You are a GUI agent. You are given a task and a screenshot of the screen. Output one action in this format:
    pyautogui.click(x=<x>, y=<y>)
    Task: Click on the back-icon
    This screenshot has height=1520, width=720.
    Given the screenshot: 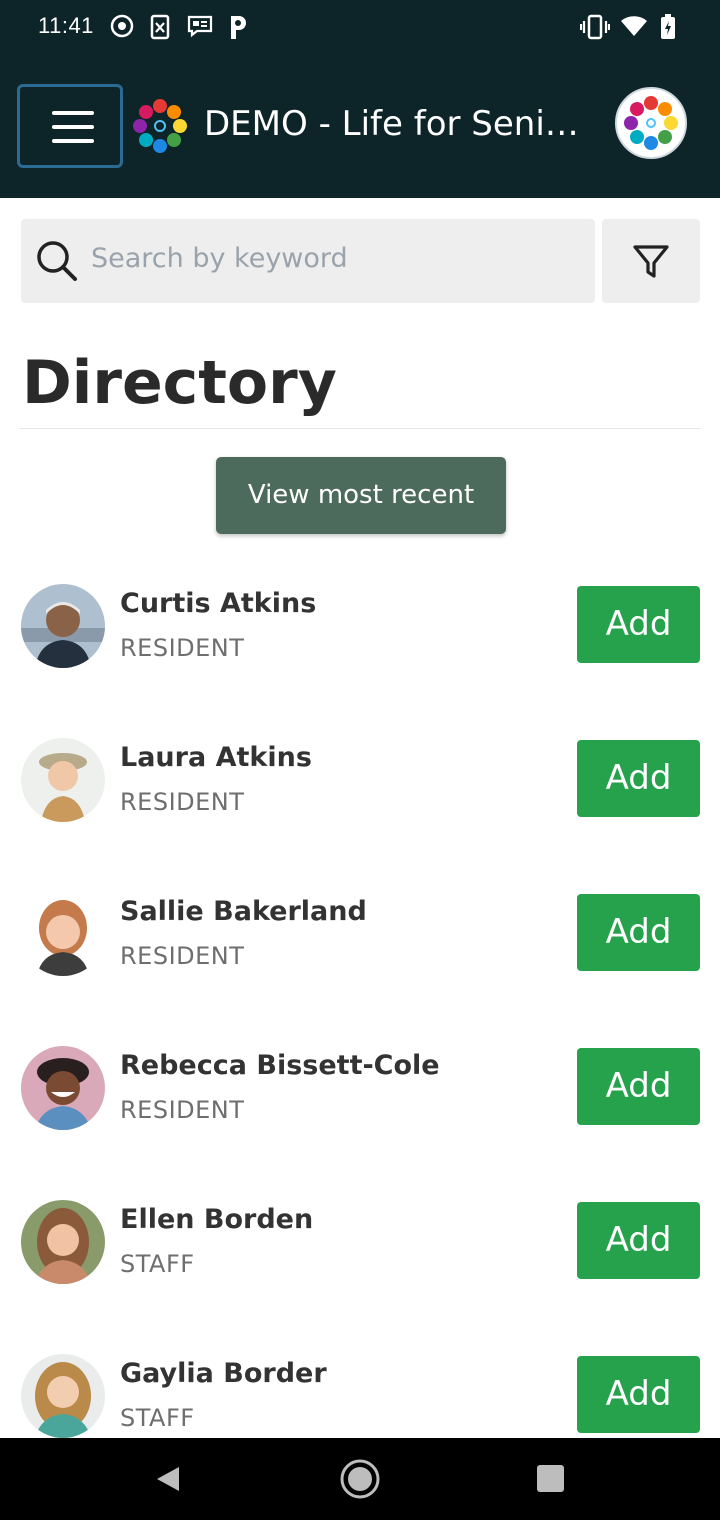 What is the action you would take?
    pyautogui.click(x=168, y=1479)
    